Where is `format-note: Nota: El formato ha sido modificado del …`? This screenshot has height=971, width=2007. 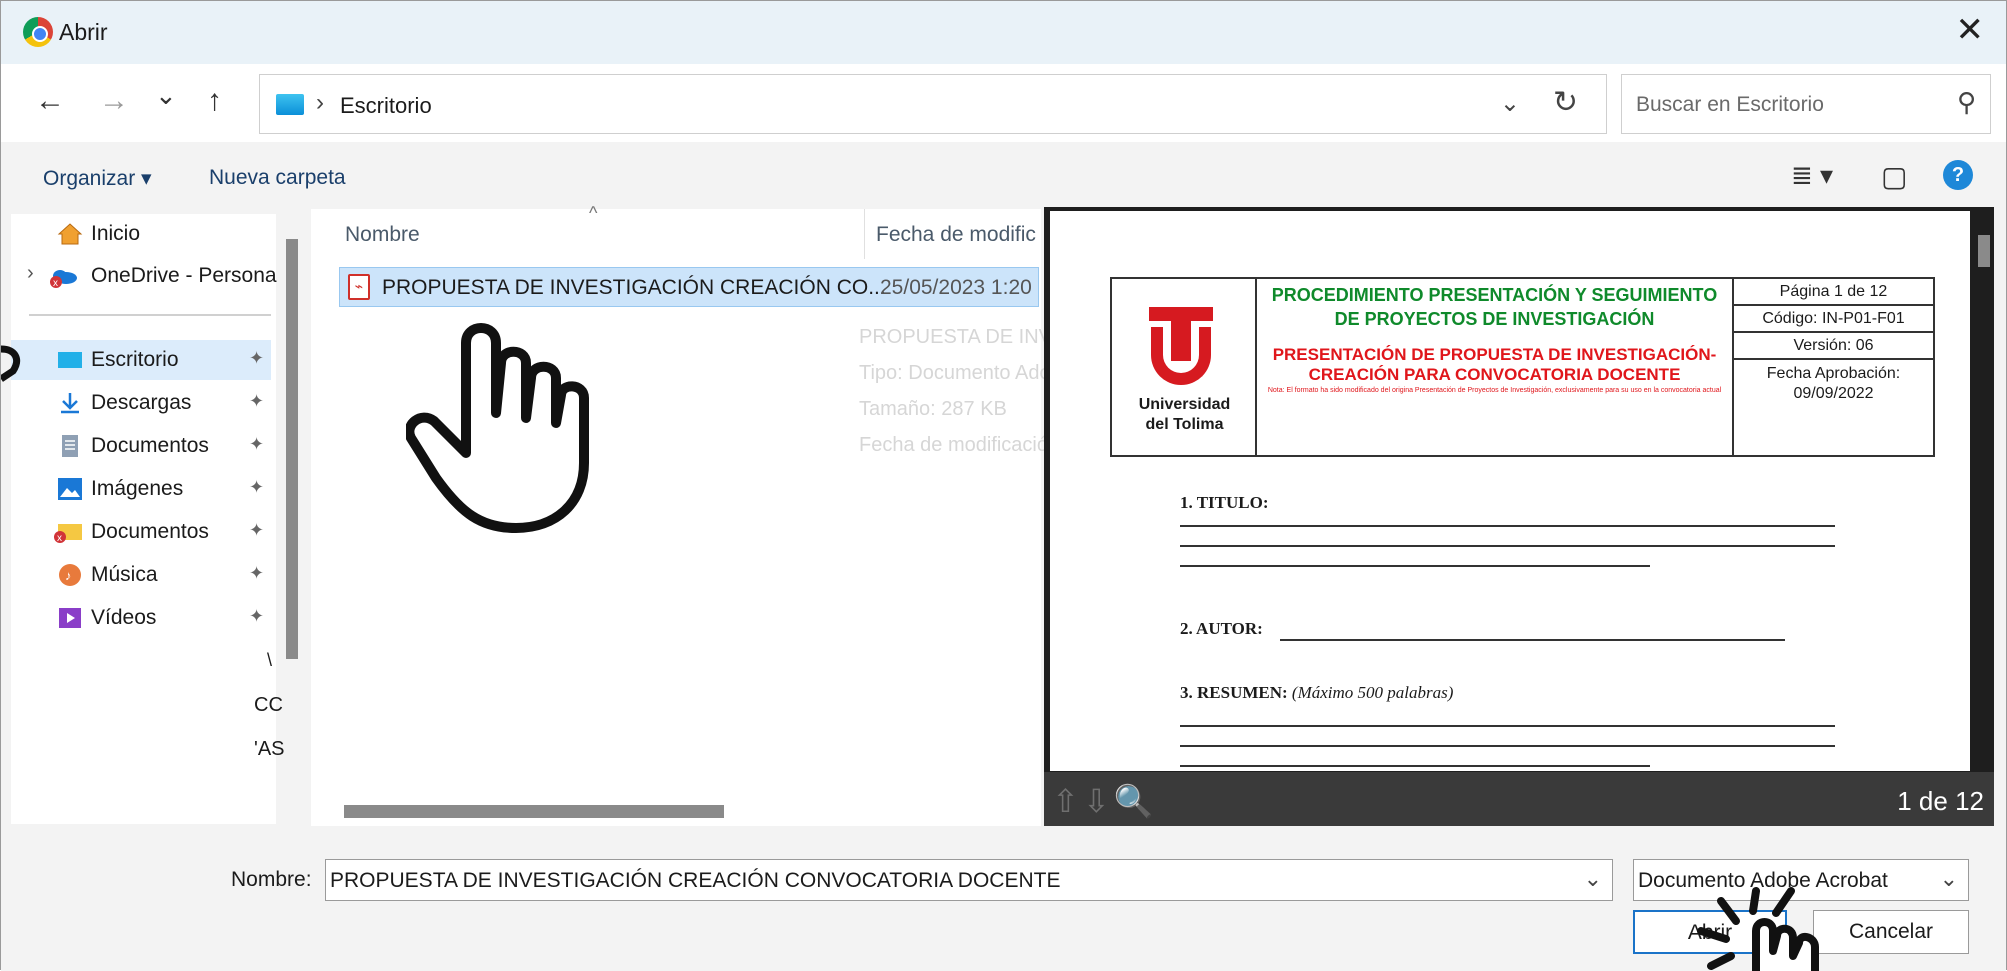
format-note: Nota: El formato ha sido modificado del … is located at coordinates (1494, 390).